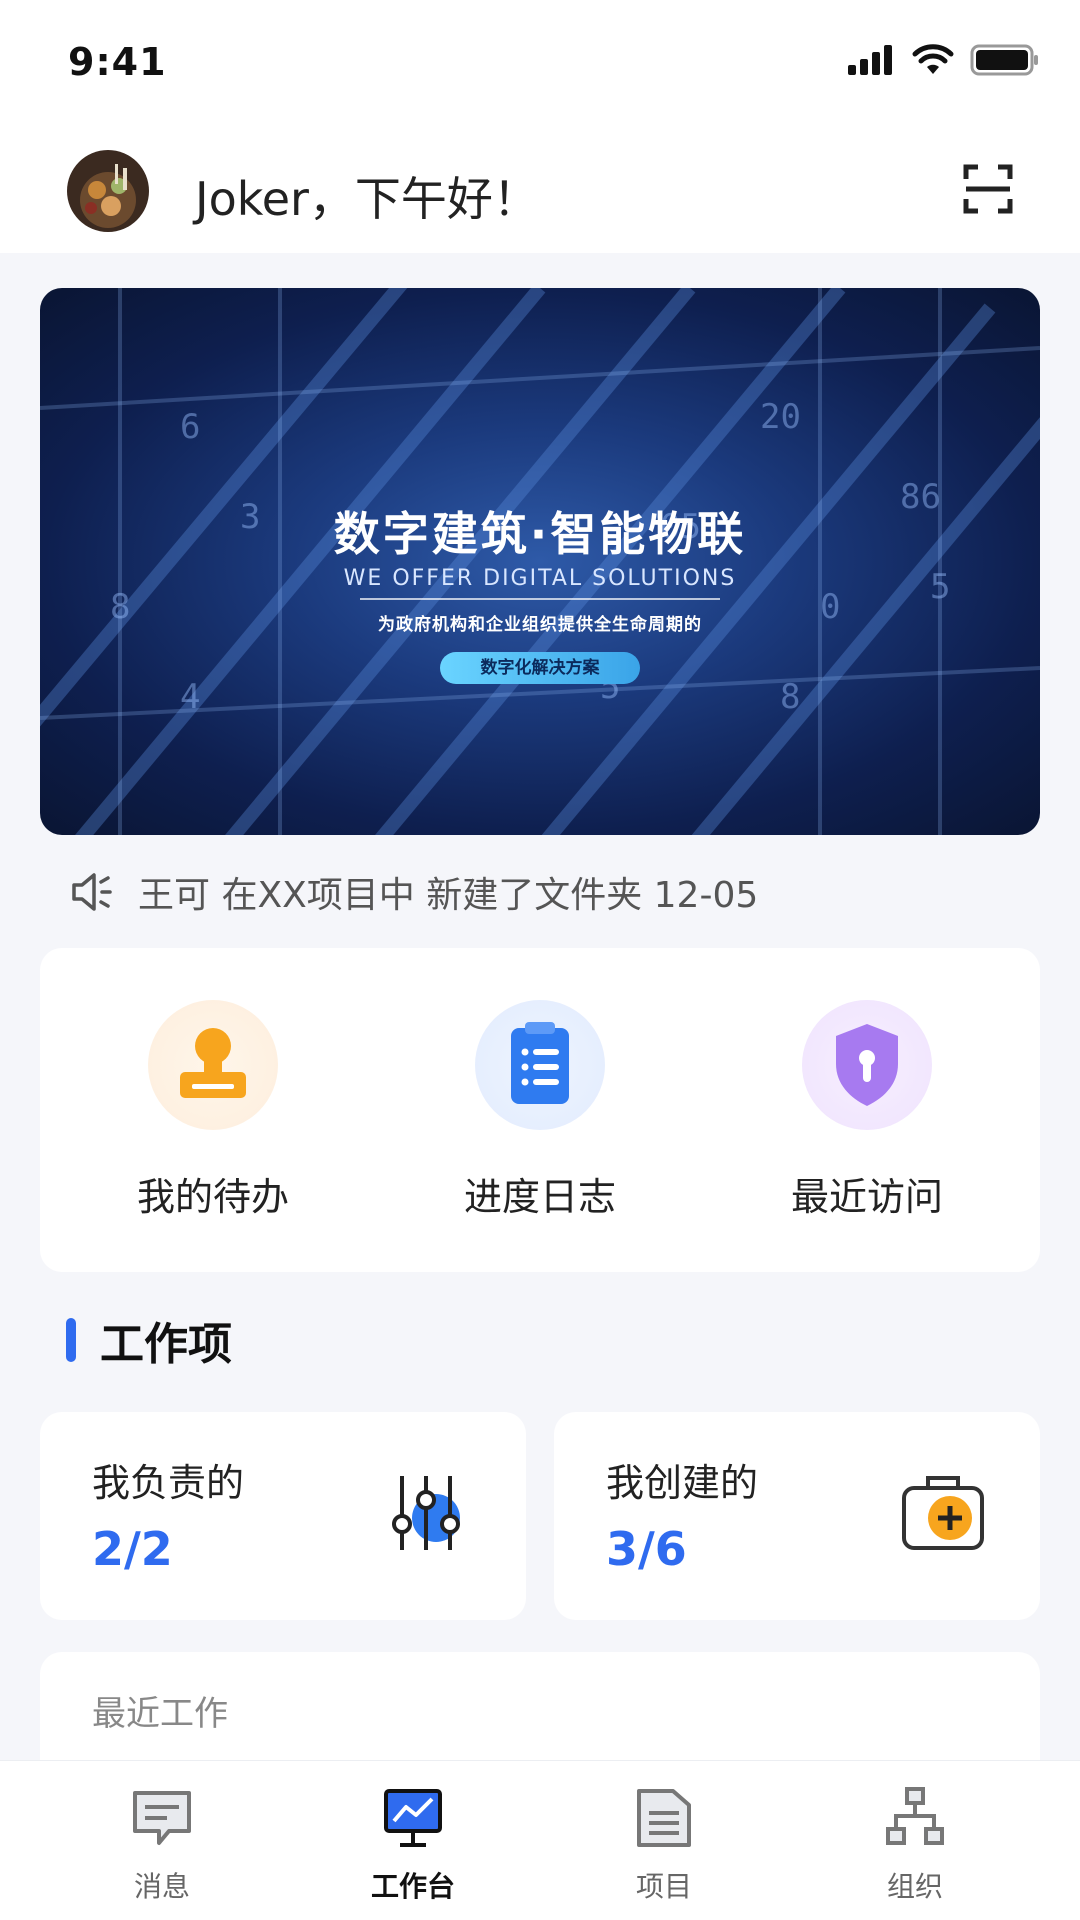  Describe the element at coordinates (943, 1513) in the screenshot. I see `add-case-icon` at that location.